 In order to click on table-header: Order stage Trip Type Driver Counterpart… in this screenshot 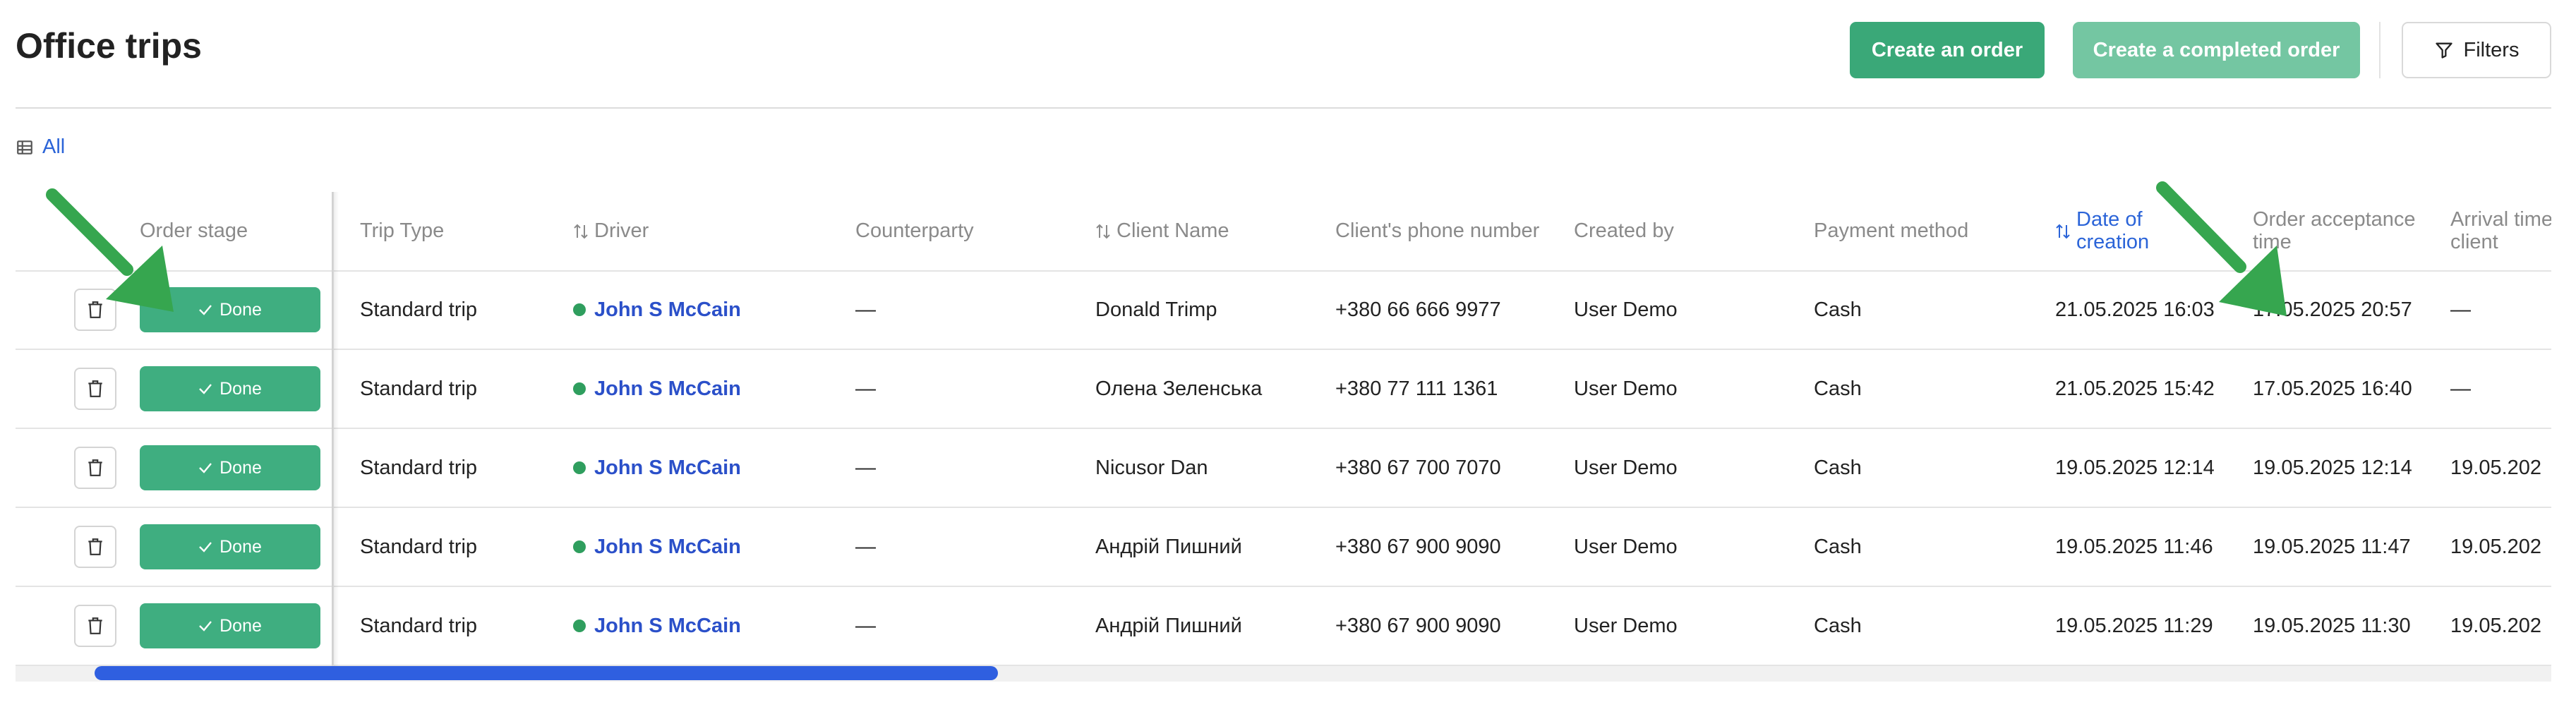, I will do `click(1283, 232)`.